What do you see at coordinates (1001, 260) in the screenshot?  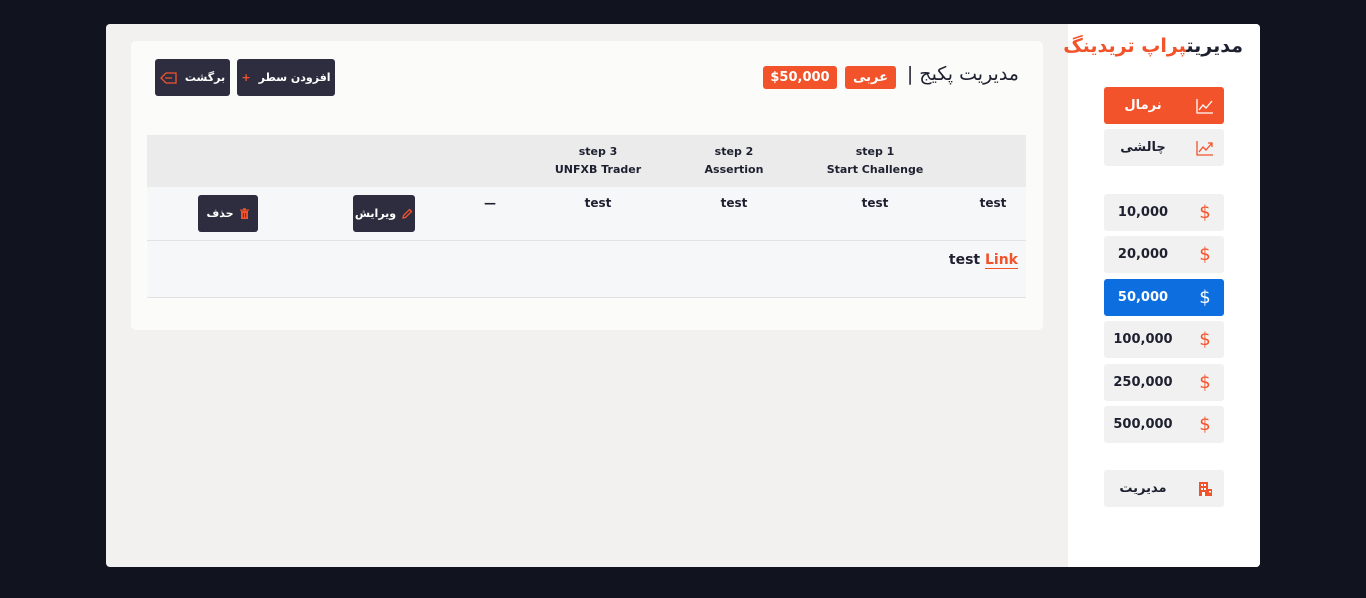 I see `test-link: Link` at bounding box center [1001, 260].